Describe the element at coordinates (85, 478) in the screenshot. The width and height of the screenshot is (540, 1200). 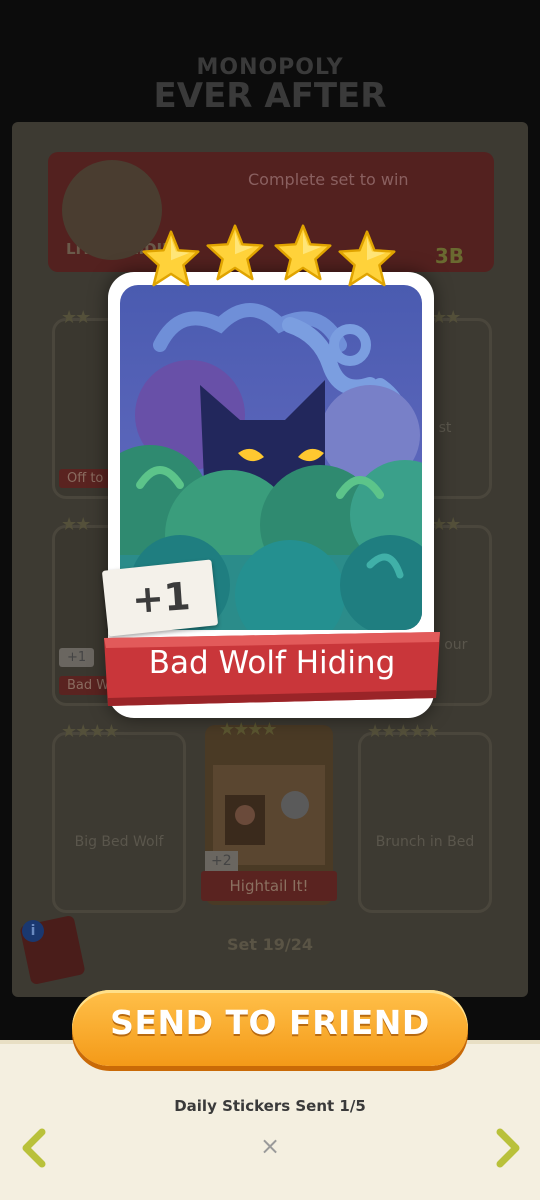
I see `slot-label: Off to` at that location.